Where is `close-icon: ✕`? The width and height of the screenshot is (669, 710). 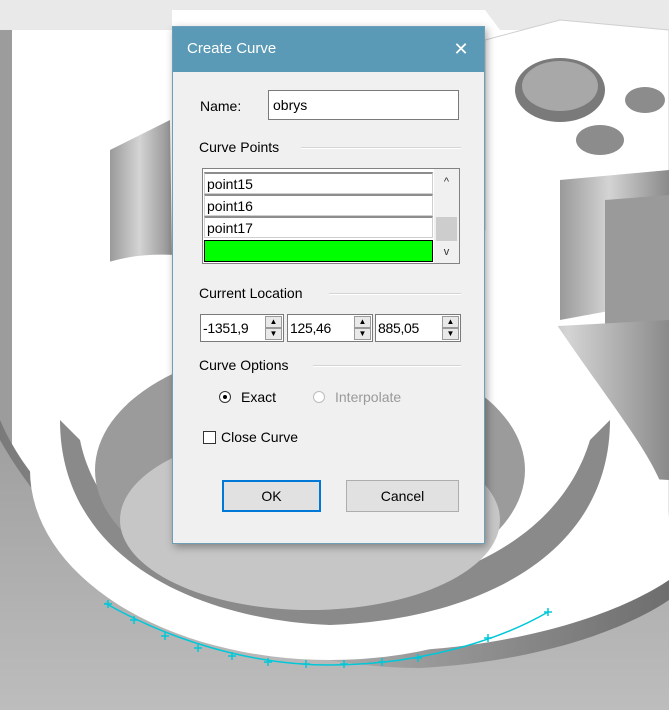
close-icon: ✕ is located at coordinates (461, 49).